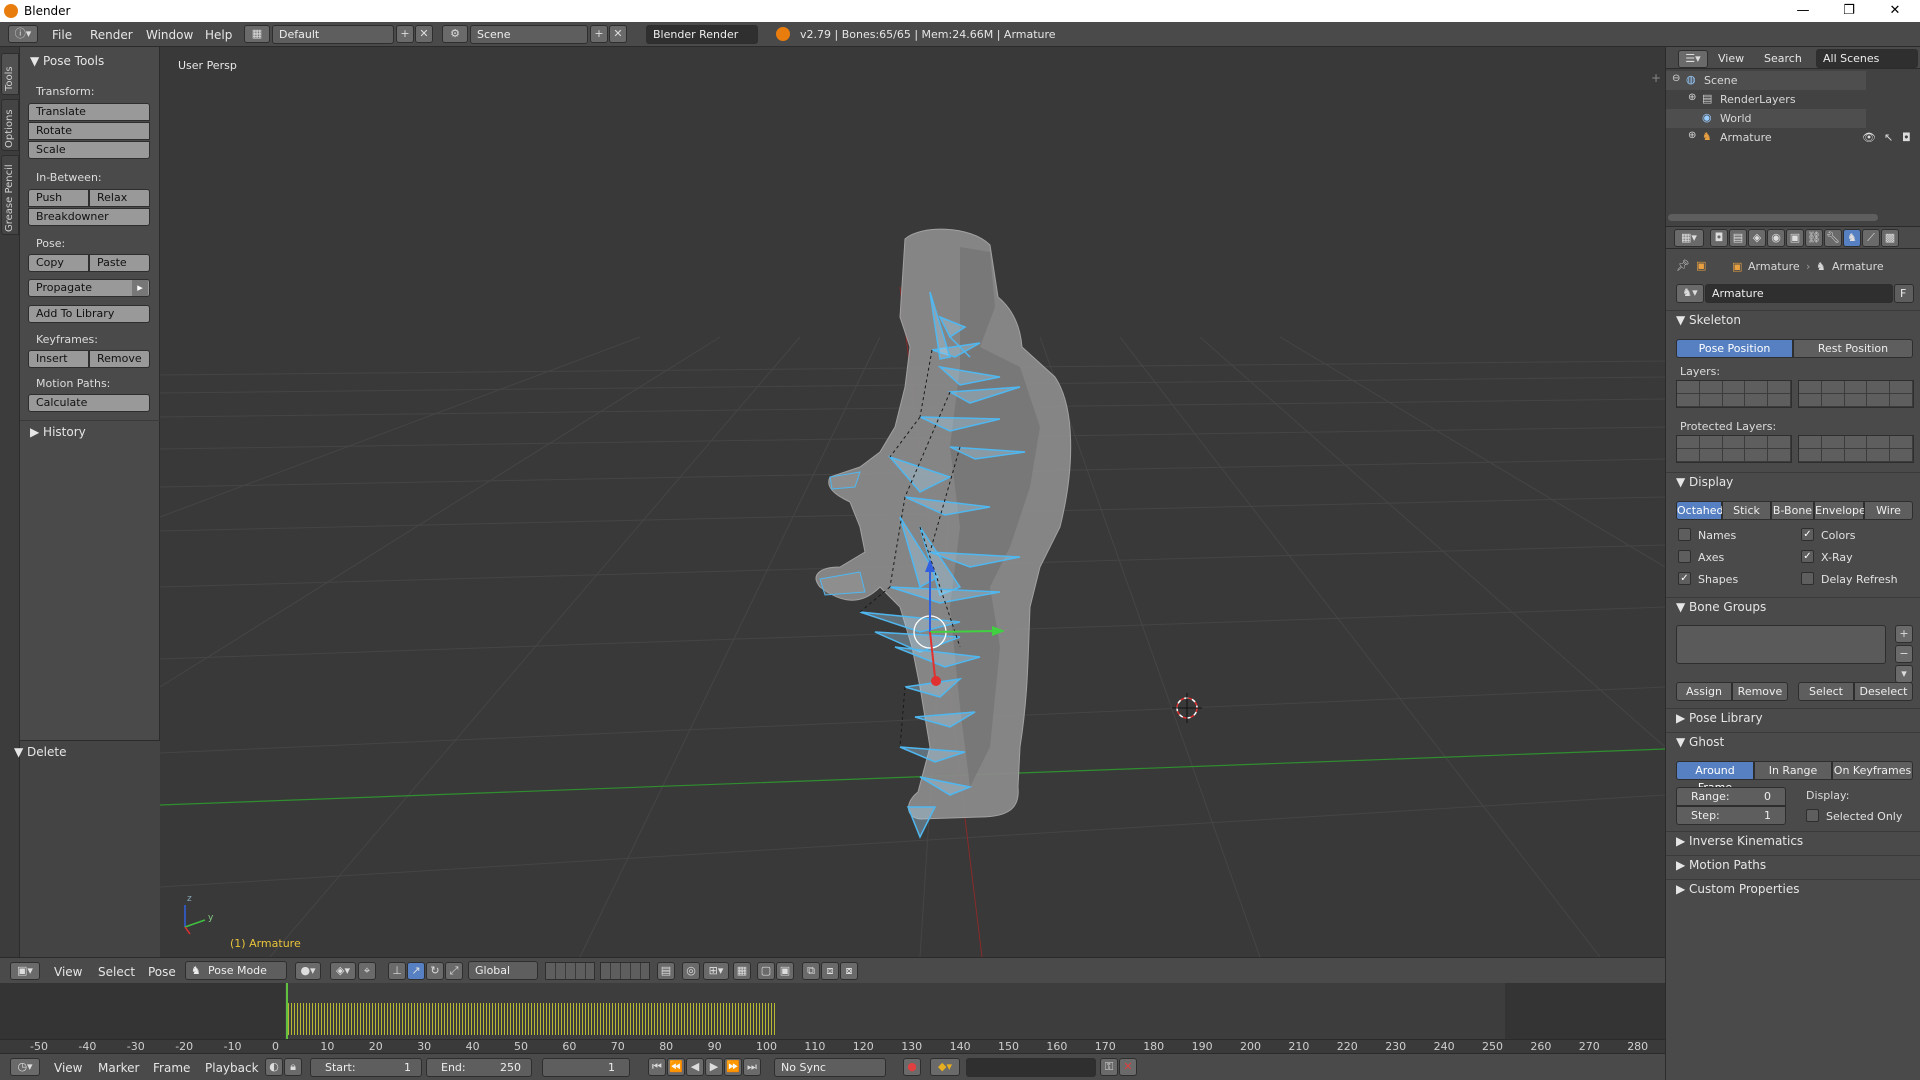 The height and width of the screenshot is (1080, 1920). I want to click on history-panel-header: ▶ History, so click(58, 432).